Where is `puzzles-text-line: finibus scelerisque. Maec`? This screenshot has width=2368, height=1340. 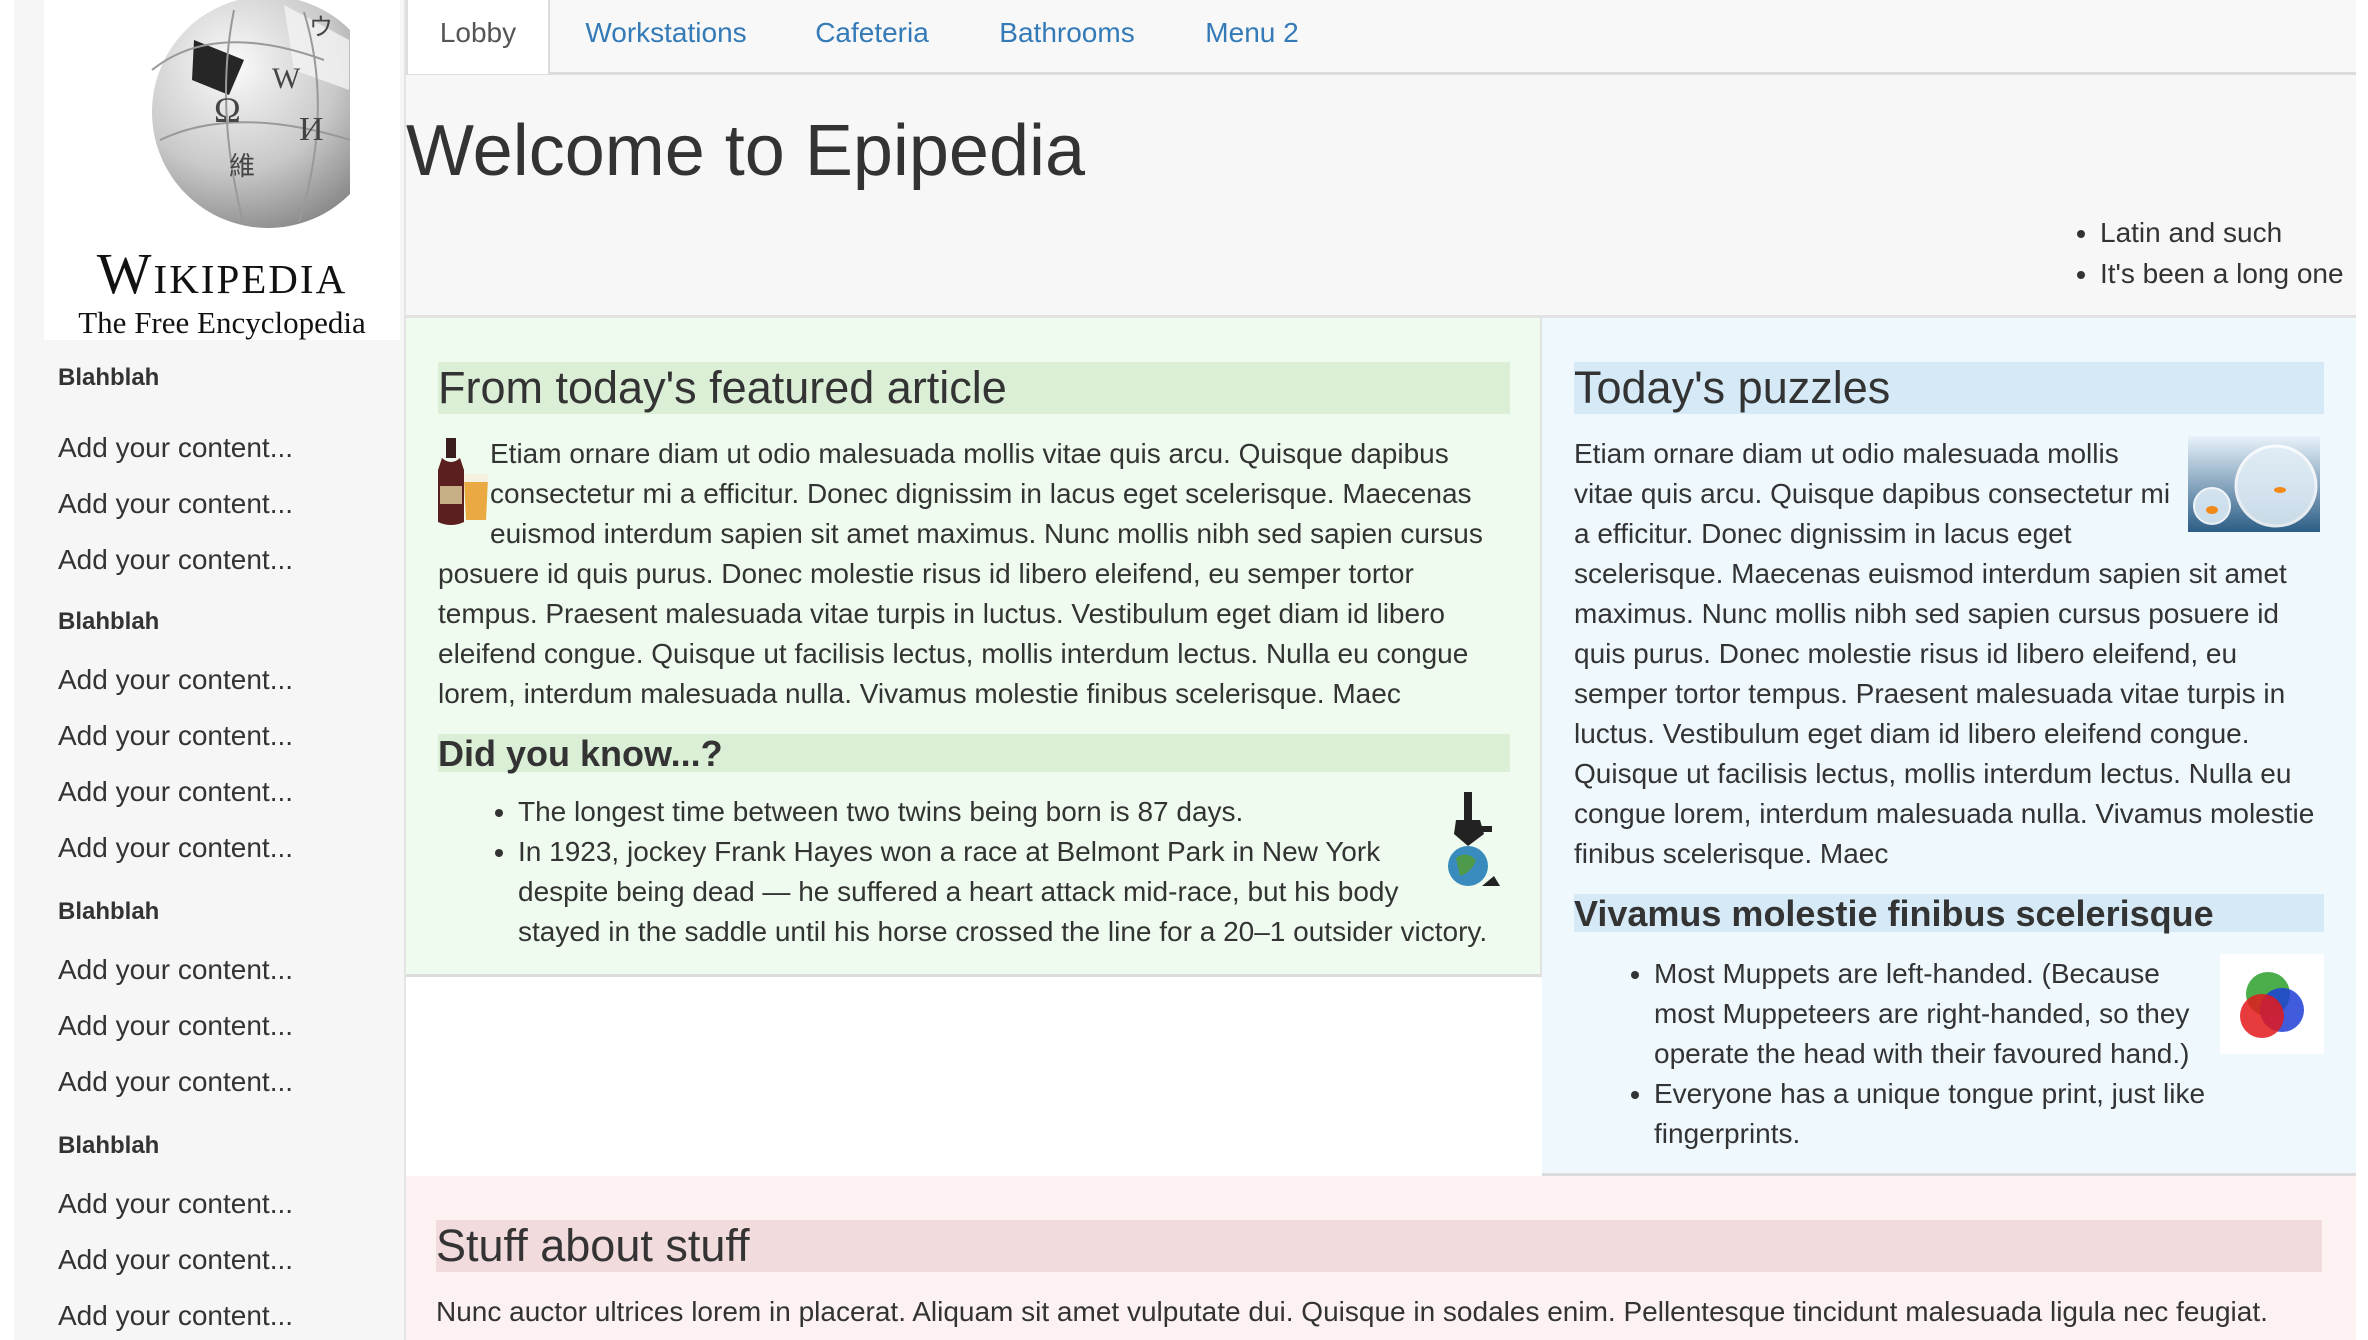
puzzles-text-line: finibus scelerisque. Maec is located at coordinates (1731, 853).